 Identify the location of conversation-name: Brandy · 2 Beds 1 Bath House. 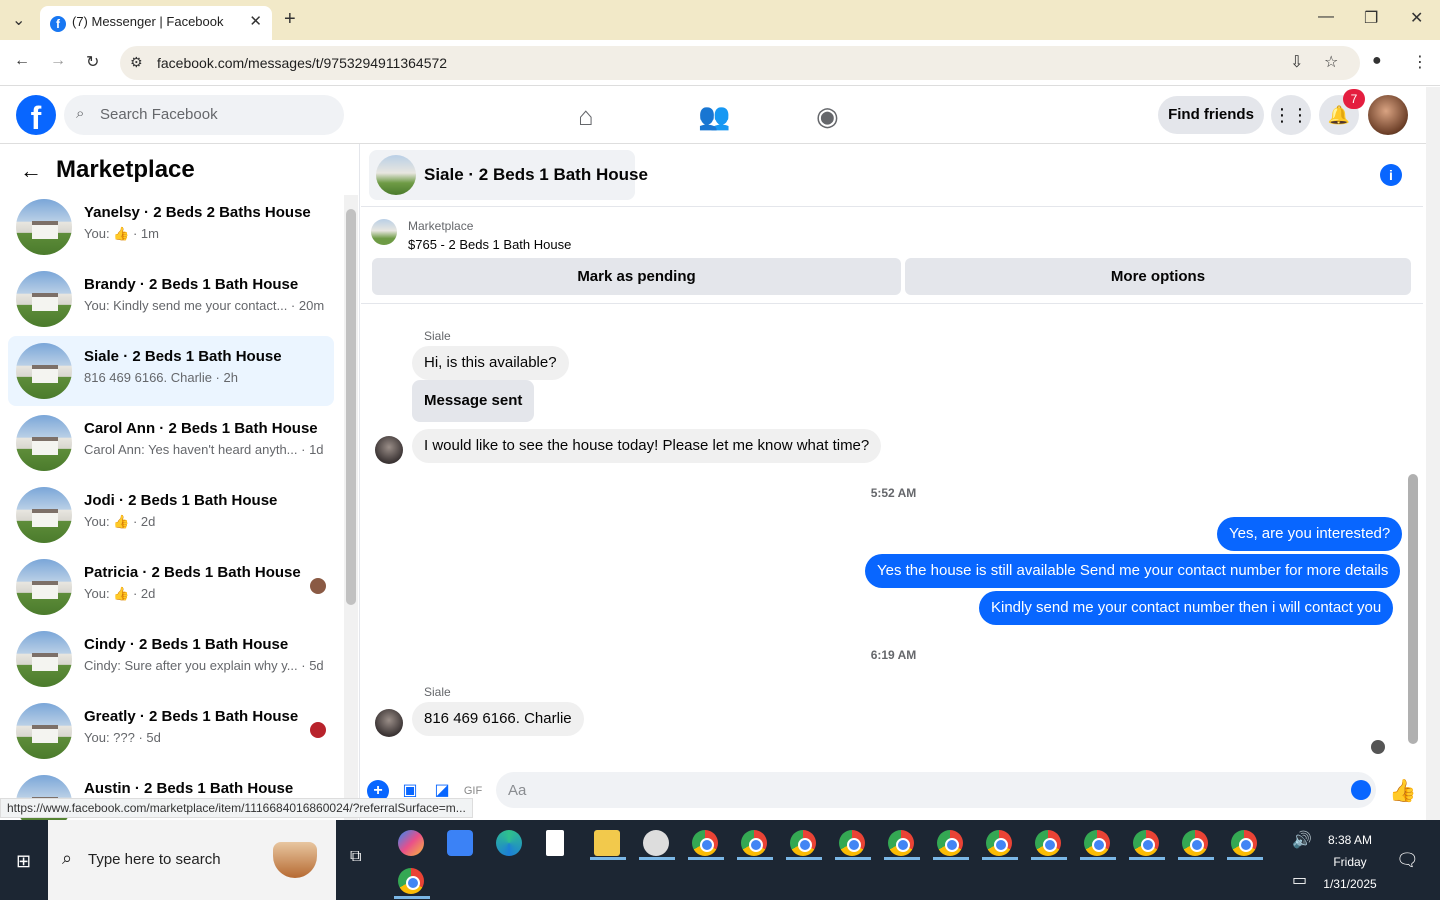
(191, 284).